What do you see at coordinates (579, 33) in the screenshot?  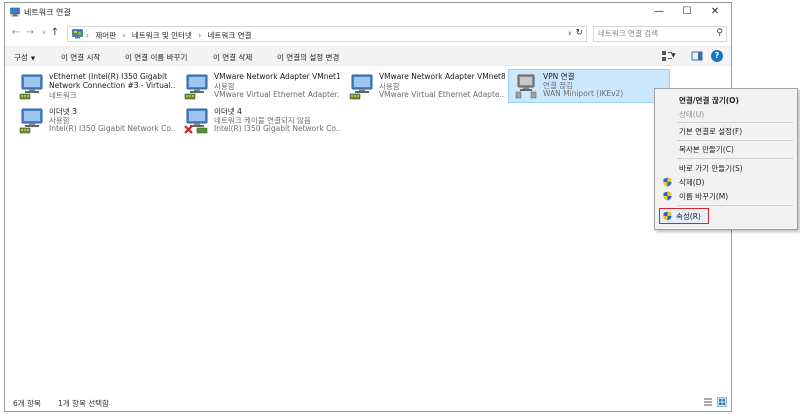 I see `refresh-icon: ↻` at bounding box center [579, 33].